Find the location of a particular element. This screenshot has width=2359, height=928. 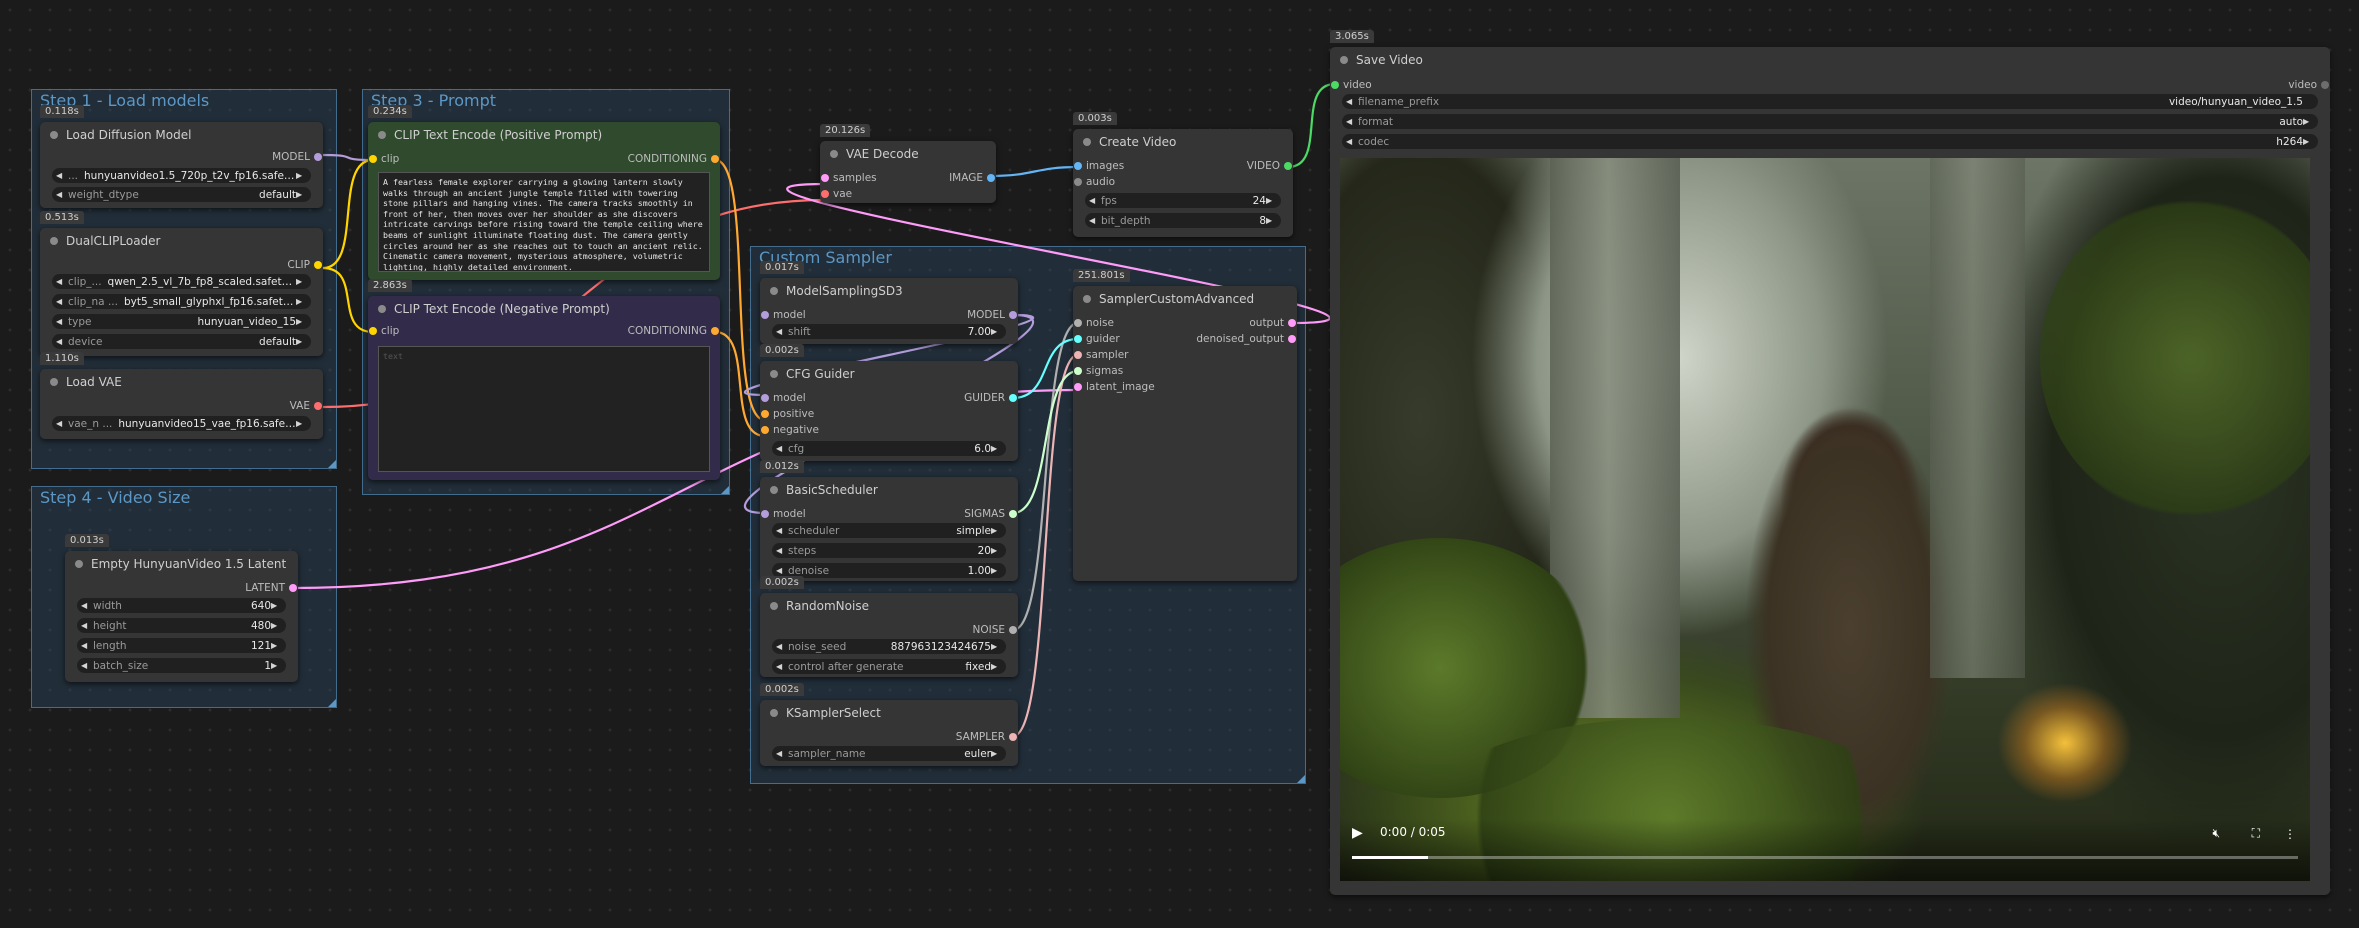

noise-seed-number: ◀ noise_seed 887963123424675 ▶ is located at coordinates (889, 646).